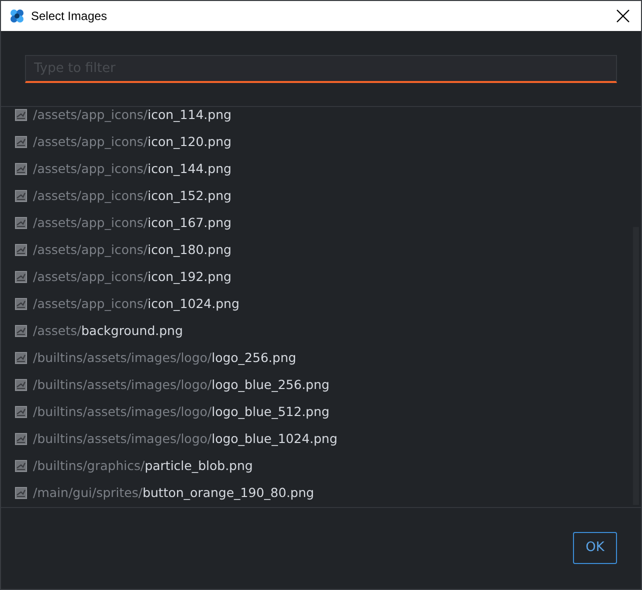  What do you see at coordinates (181, 384) in the screenshot?
I see `file-path: /builtins/assets/images/logo/logo_blue_256.png` at bounding box center [181, 384].